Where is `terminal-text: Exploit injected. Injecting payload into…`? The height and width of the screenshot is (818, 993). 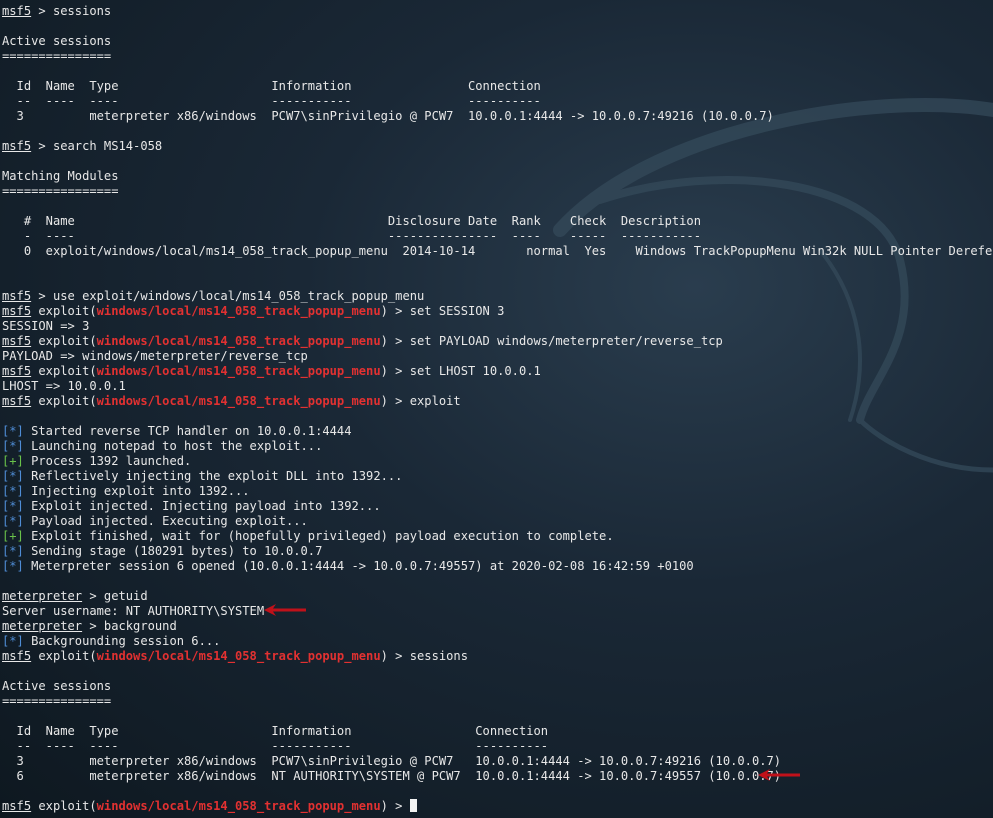
terminal-text: Exploit injected. Injecting payload into… is located at coordinates (202, 506).